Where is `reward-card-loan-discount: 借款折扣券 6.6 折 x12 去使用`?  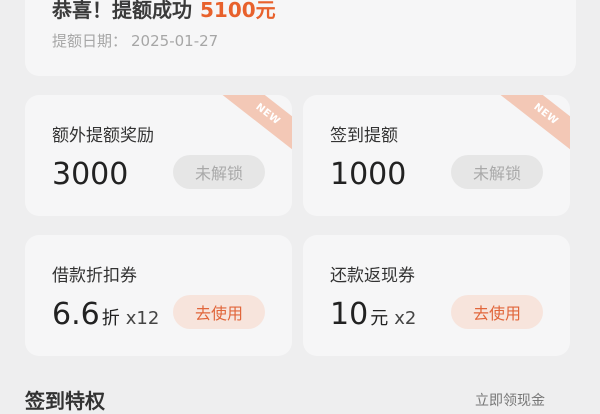 reward-card-loan-discount: 借款折扣券 6.6 折 x12 去使用 is located at coordinates (158, 295).